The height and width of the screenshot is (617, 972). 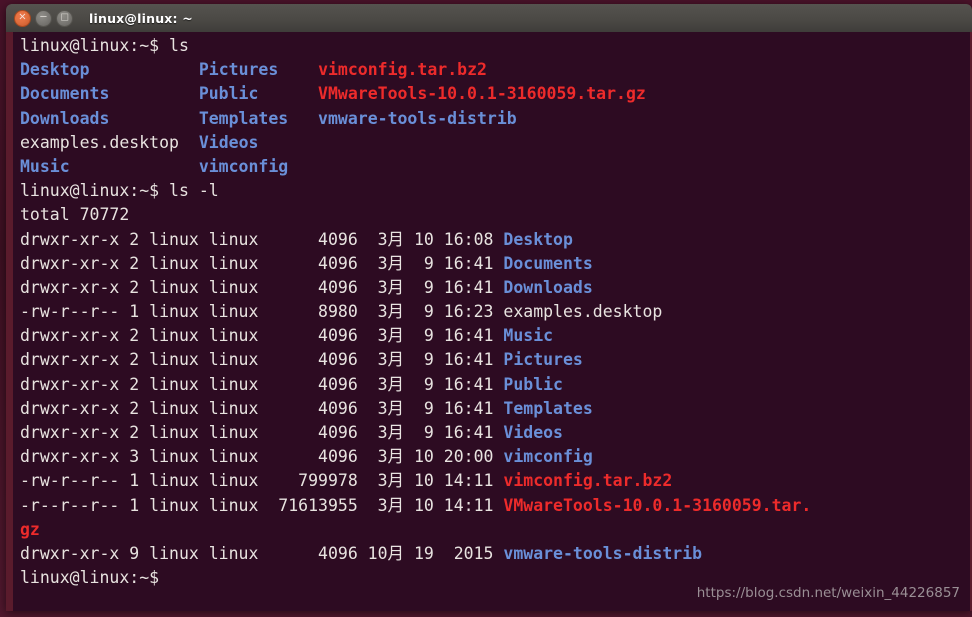 I want to click on maximize-button: □, so click(x=64, y=18).